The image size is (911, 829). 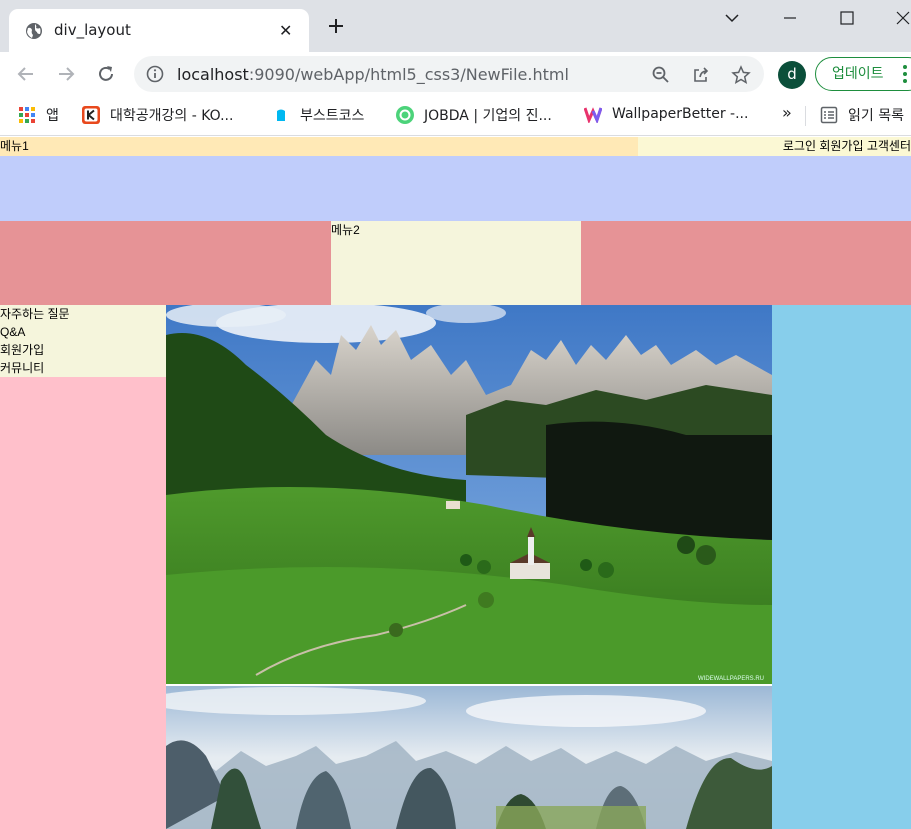 What do you see at coordinates (66, 74) in the screenshot?
I see `forward-icon` at bounding box center [66, 74].